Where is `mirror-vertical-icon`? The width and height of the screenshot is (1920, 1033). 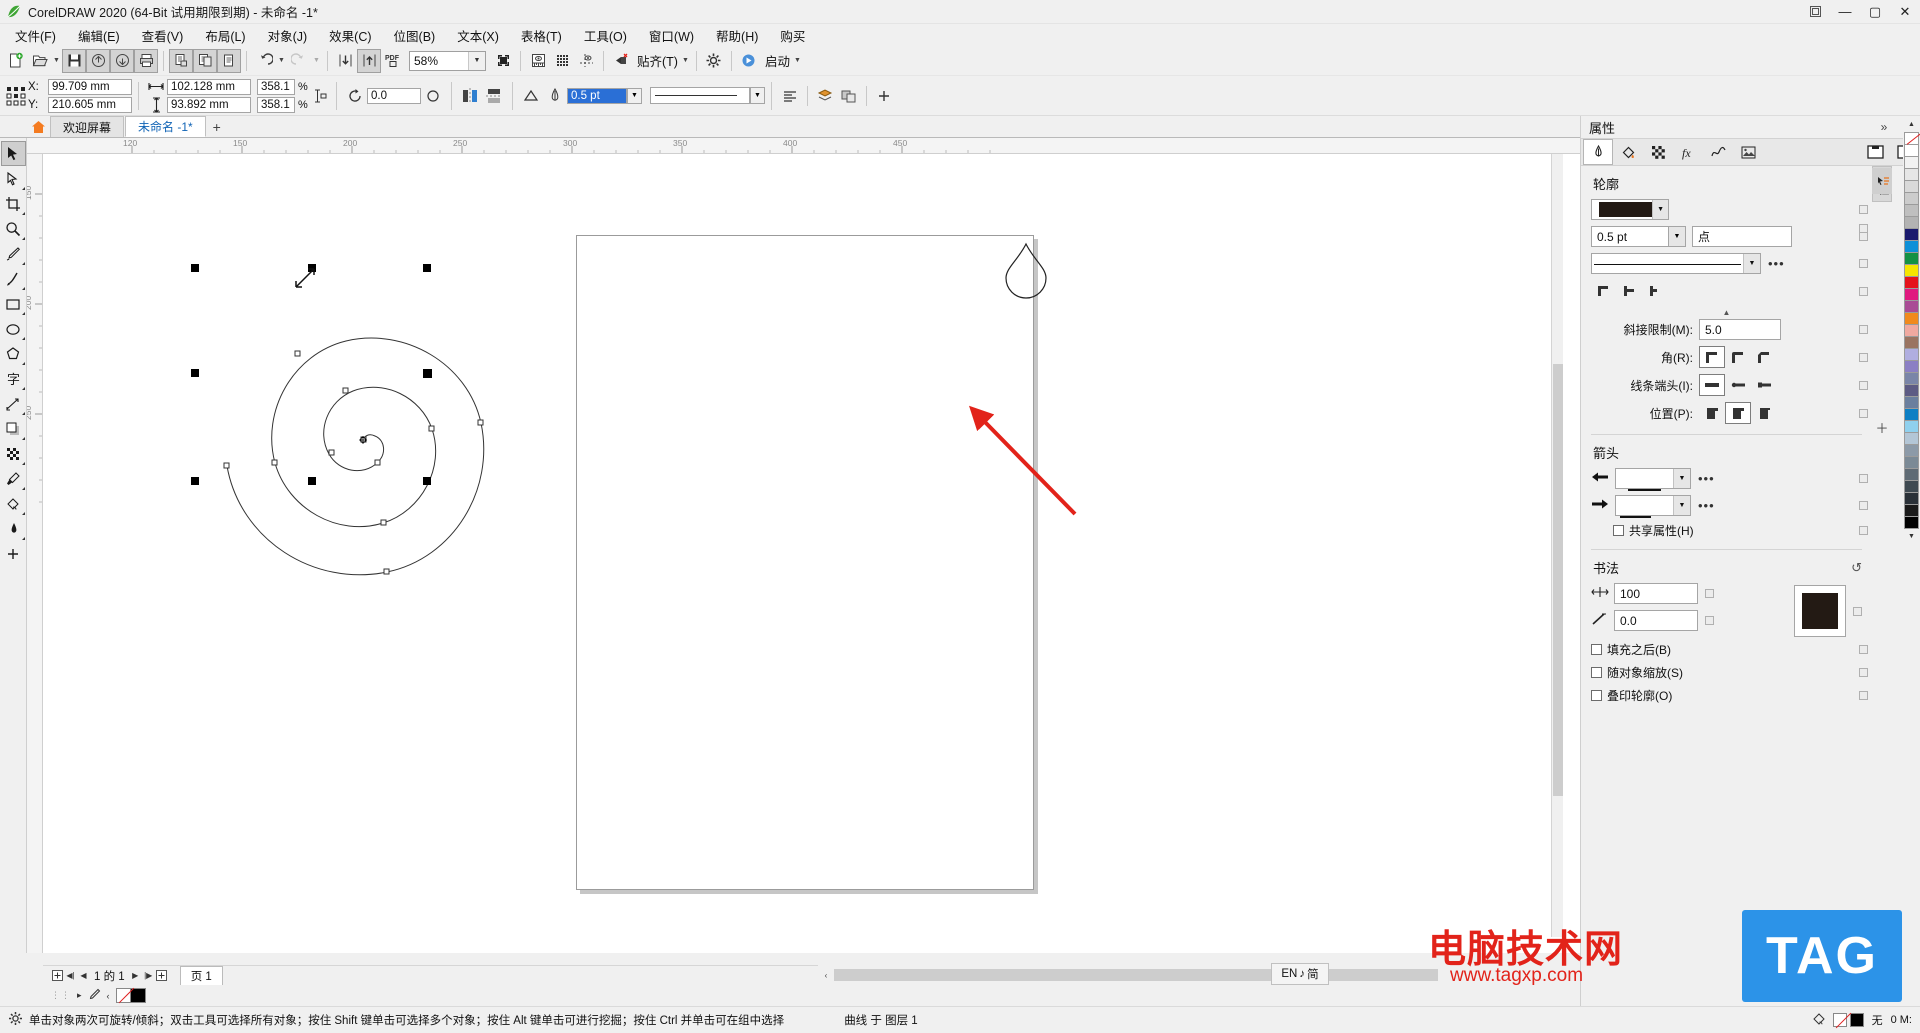 mirror-vertical-icon is located at coordinates (494, 96).